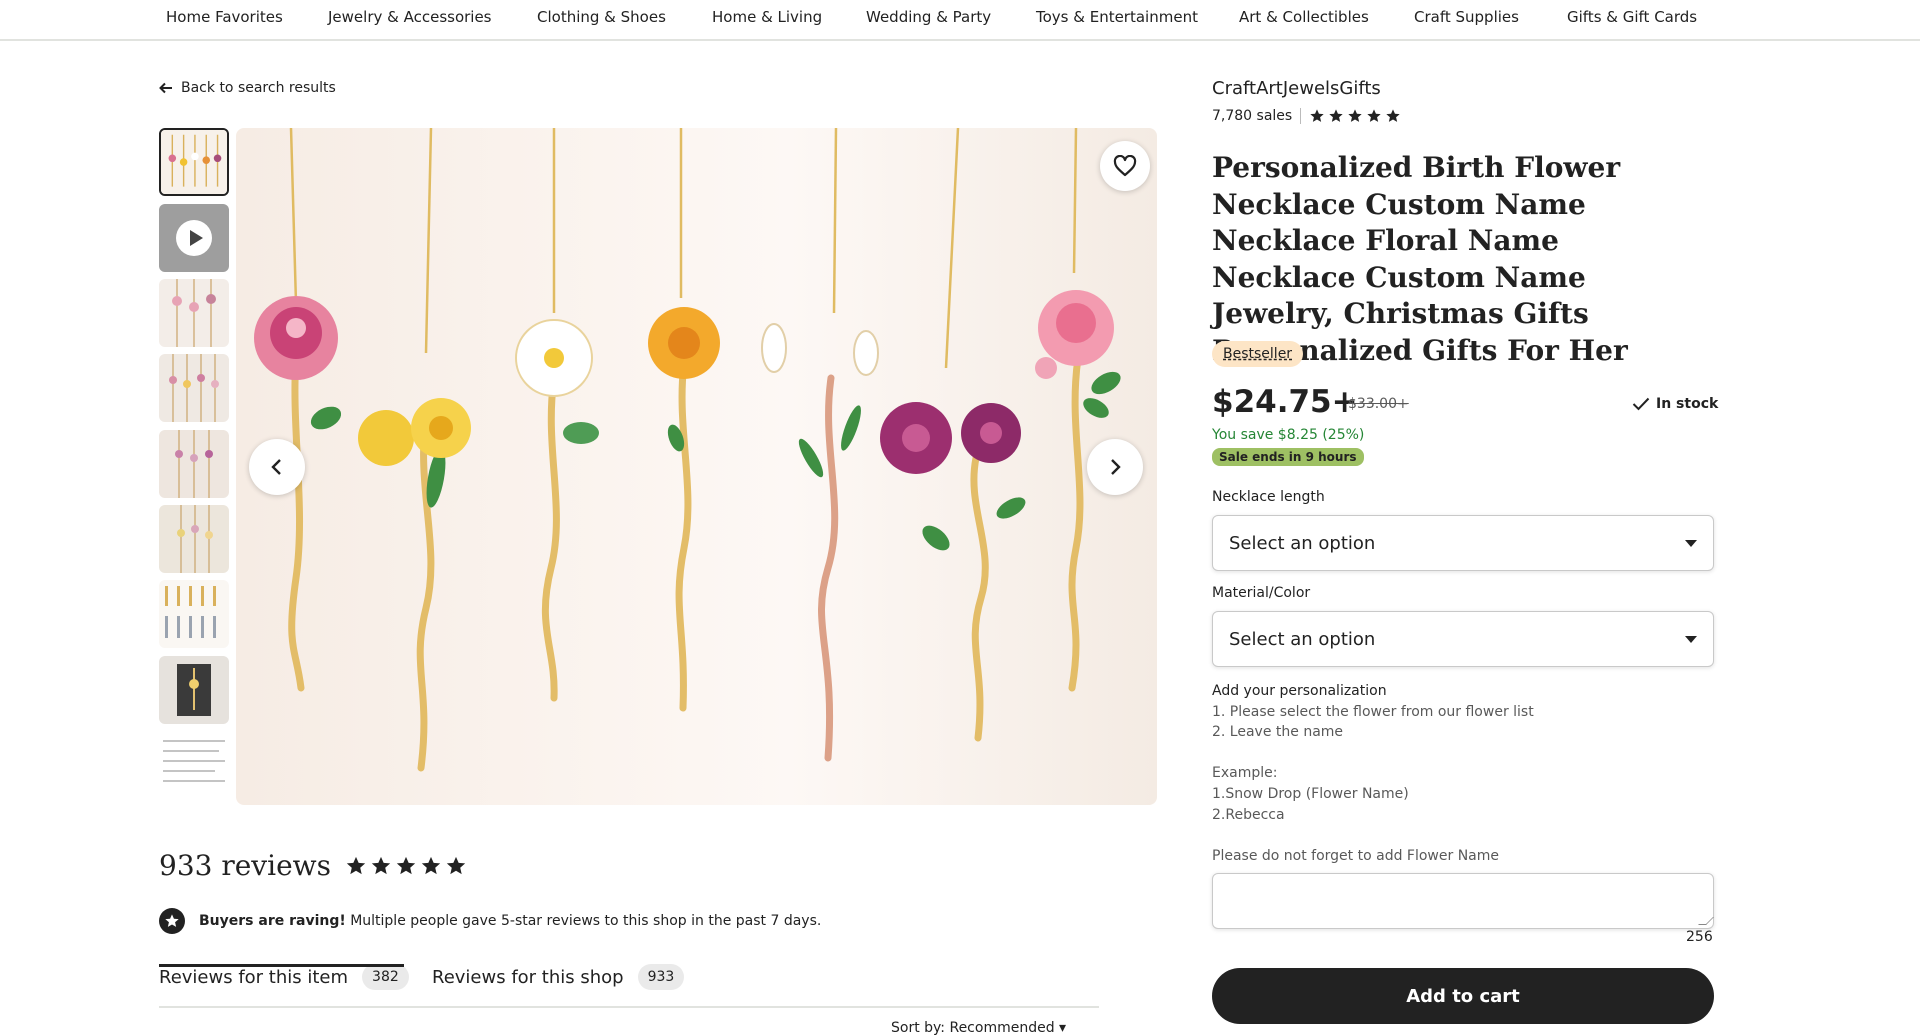  Describe the element at coordinates (928, 17) in the screenshot. I see `nav-item-wedding-party: Wedding & Party` at that location.